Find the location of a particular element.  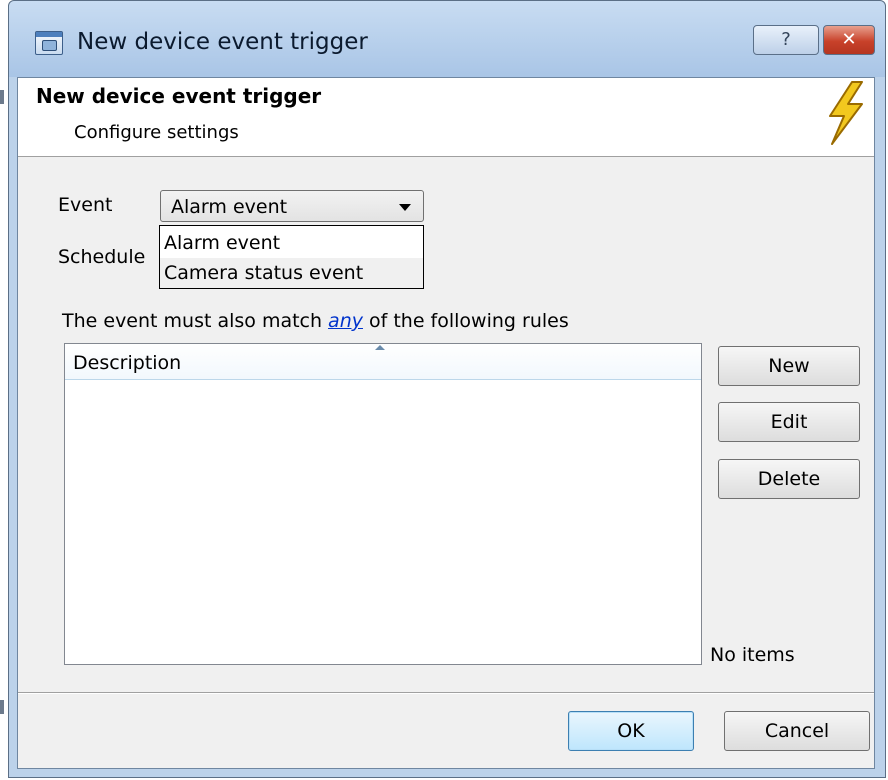

dropdown-option-camera-status-event: Camera status event is located at coordinates (291, 273).